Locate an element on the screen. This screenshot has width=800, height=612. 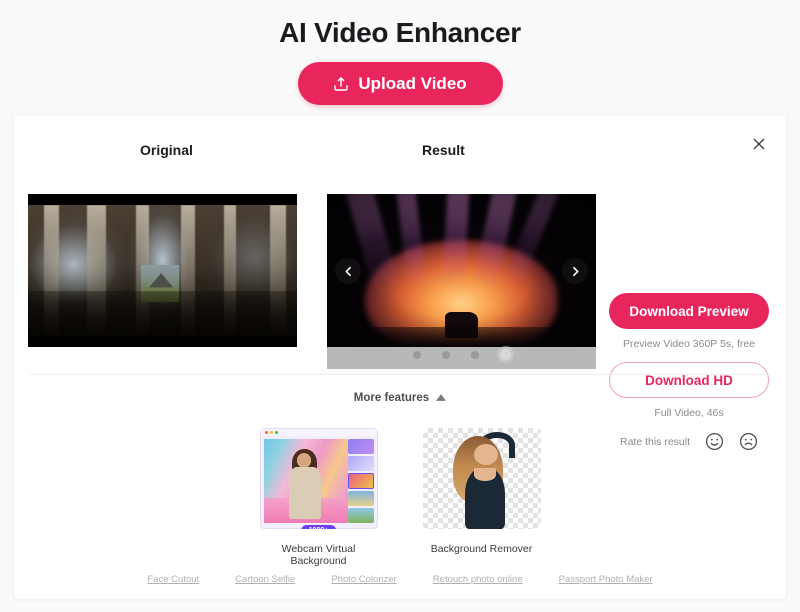
feature-card-webcam-virtual-background: 1000+ Webcam Virtual Background is located at coordinates (318, 497).